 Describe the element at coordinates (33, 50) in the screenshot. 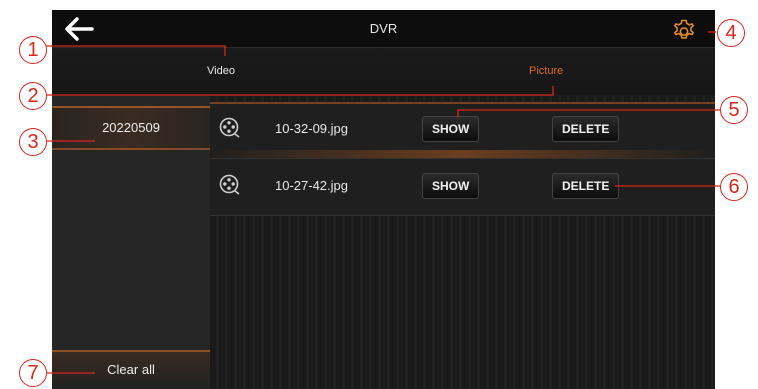

I see `callout-1: 1` at that location.